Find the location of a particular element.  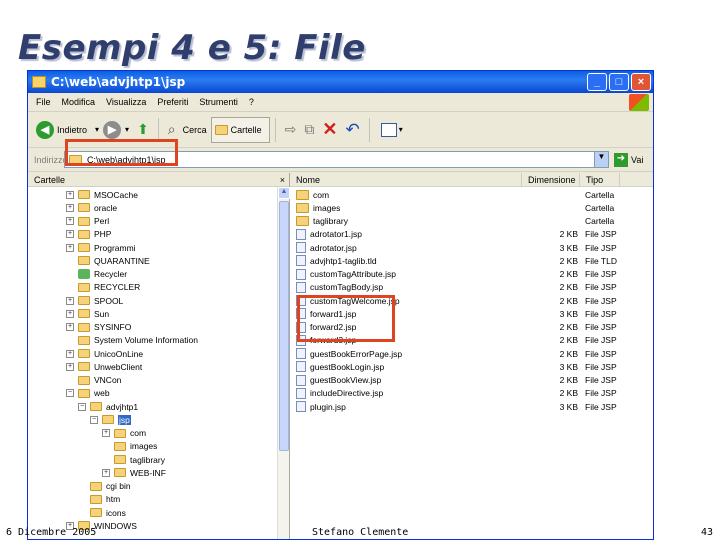

tree-item-label: SPOOL is located at coordinates (109, 300).